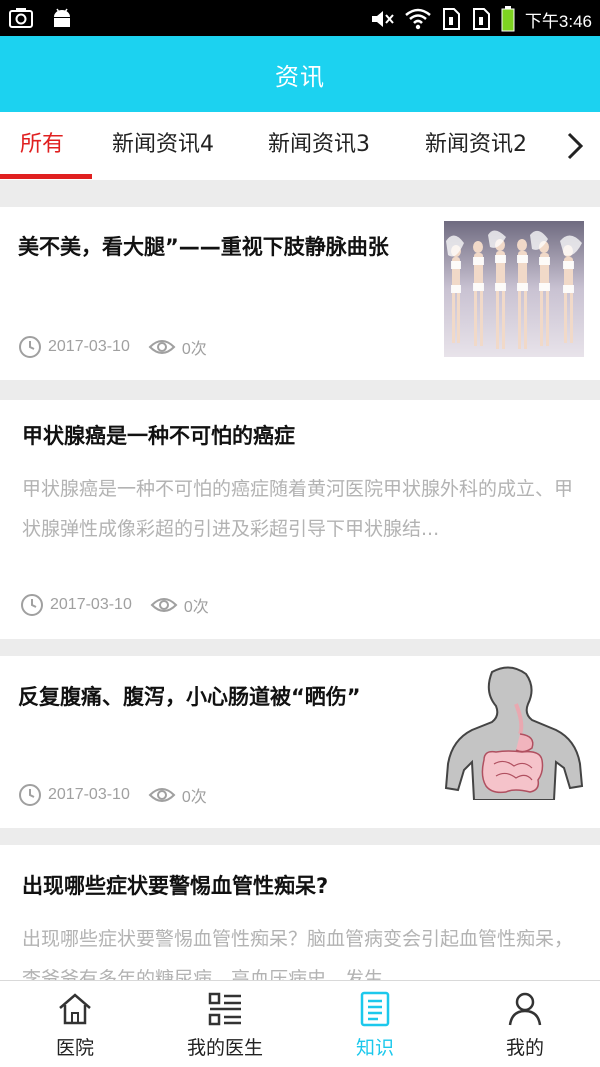 This screenshot has width=600, height=1067. I want to click on document-icon, so click(375, 1009).